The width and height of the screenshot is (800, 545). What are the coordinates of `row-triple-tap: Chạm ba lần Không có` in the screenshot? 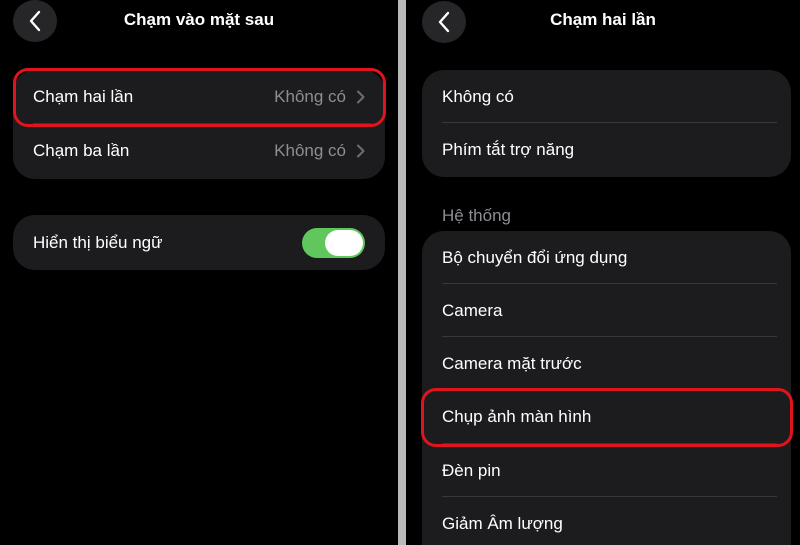 It's located at (199, 151).